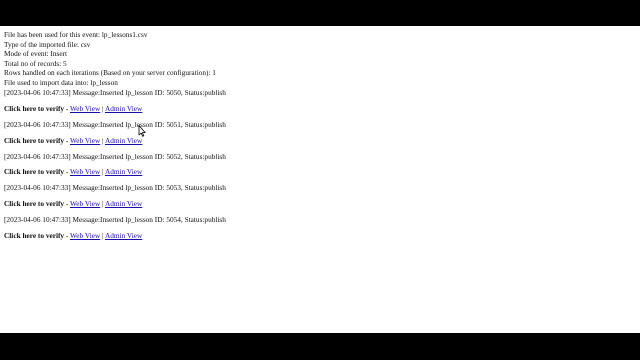 The height and width of the screenshot is (360, 640). Describe the element at coordinates (85, 171) in the screenshot. I see `web-view-link-5052: Web View` at that location.